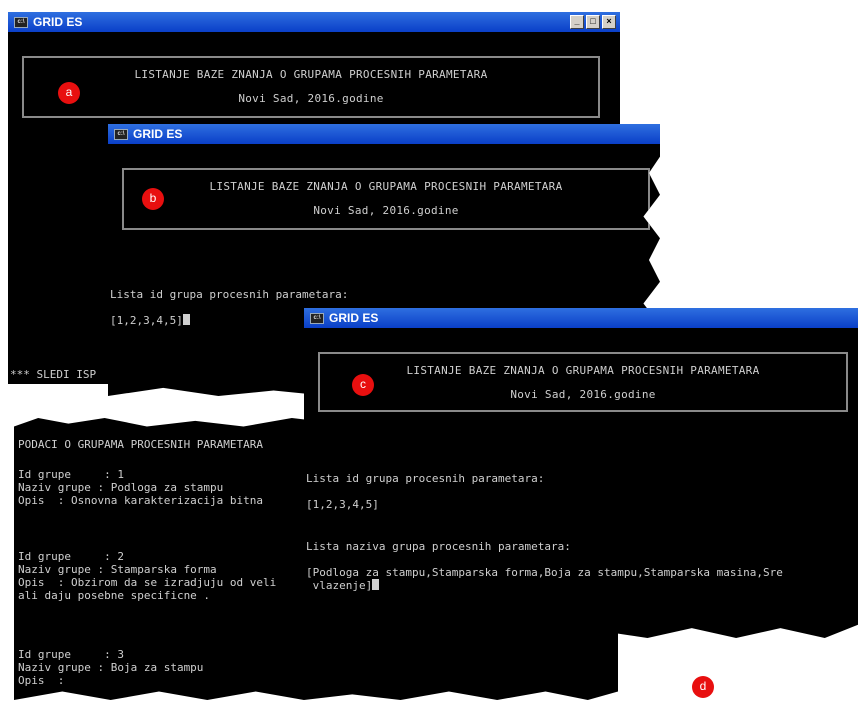 The image size is (858, 720). Describe the element at coordinates (117, 569) in the screenshot. I see `record-2-name: Naziv grupe : Stamparska forma` at that location.